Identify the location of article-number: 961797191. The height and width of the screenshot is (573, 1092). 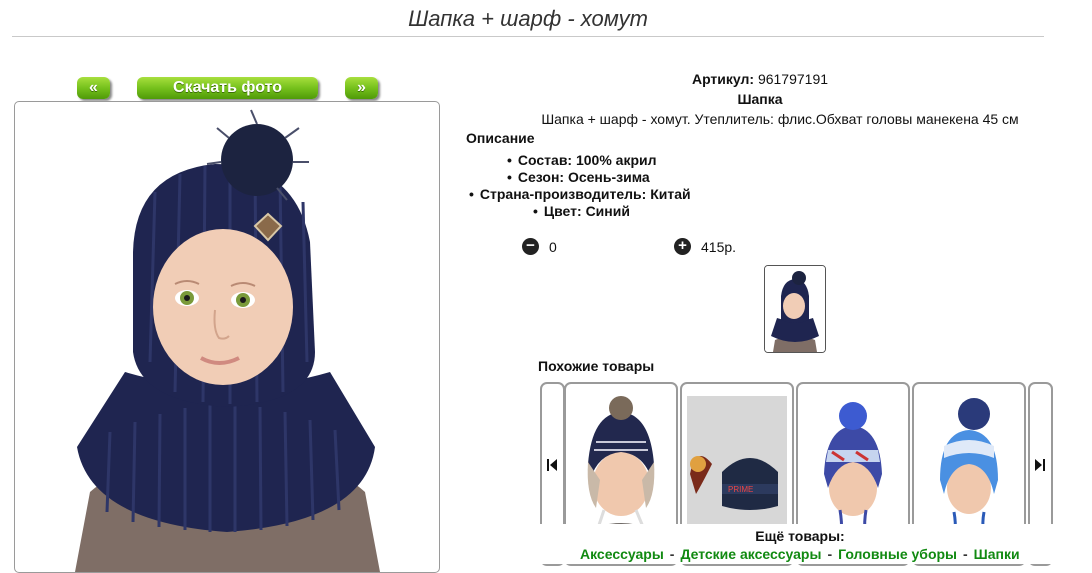
(793, 79).